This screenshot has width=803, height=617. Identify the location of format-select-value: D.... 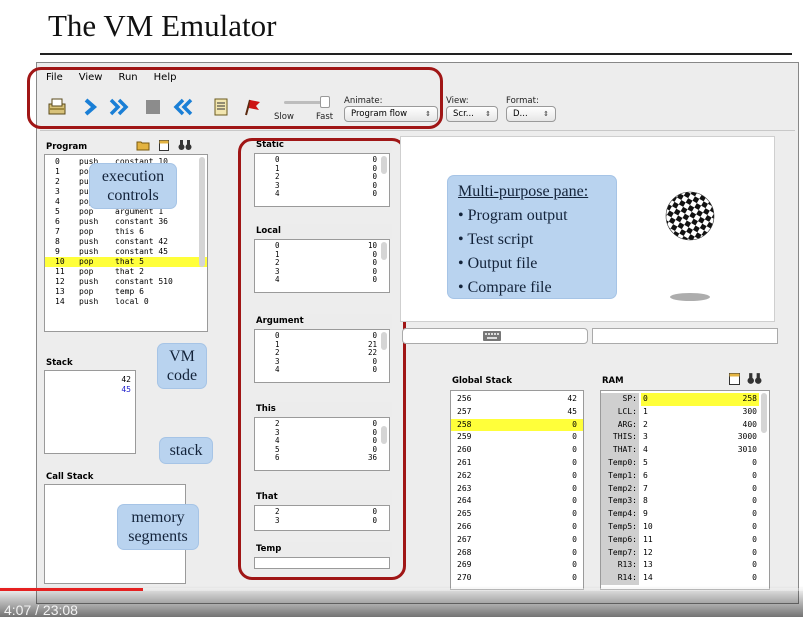
(520, 114).